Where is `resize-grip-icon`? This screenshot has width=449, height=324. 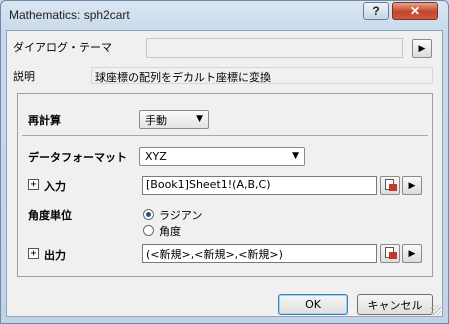 resize-grip-icon is located at coordinates (436, 310).